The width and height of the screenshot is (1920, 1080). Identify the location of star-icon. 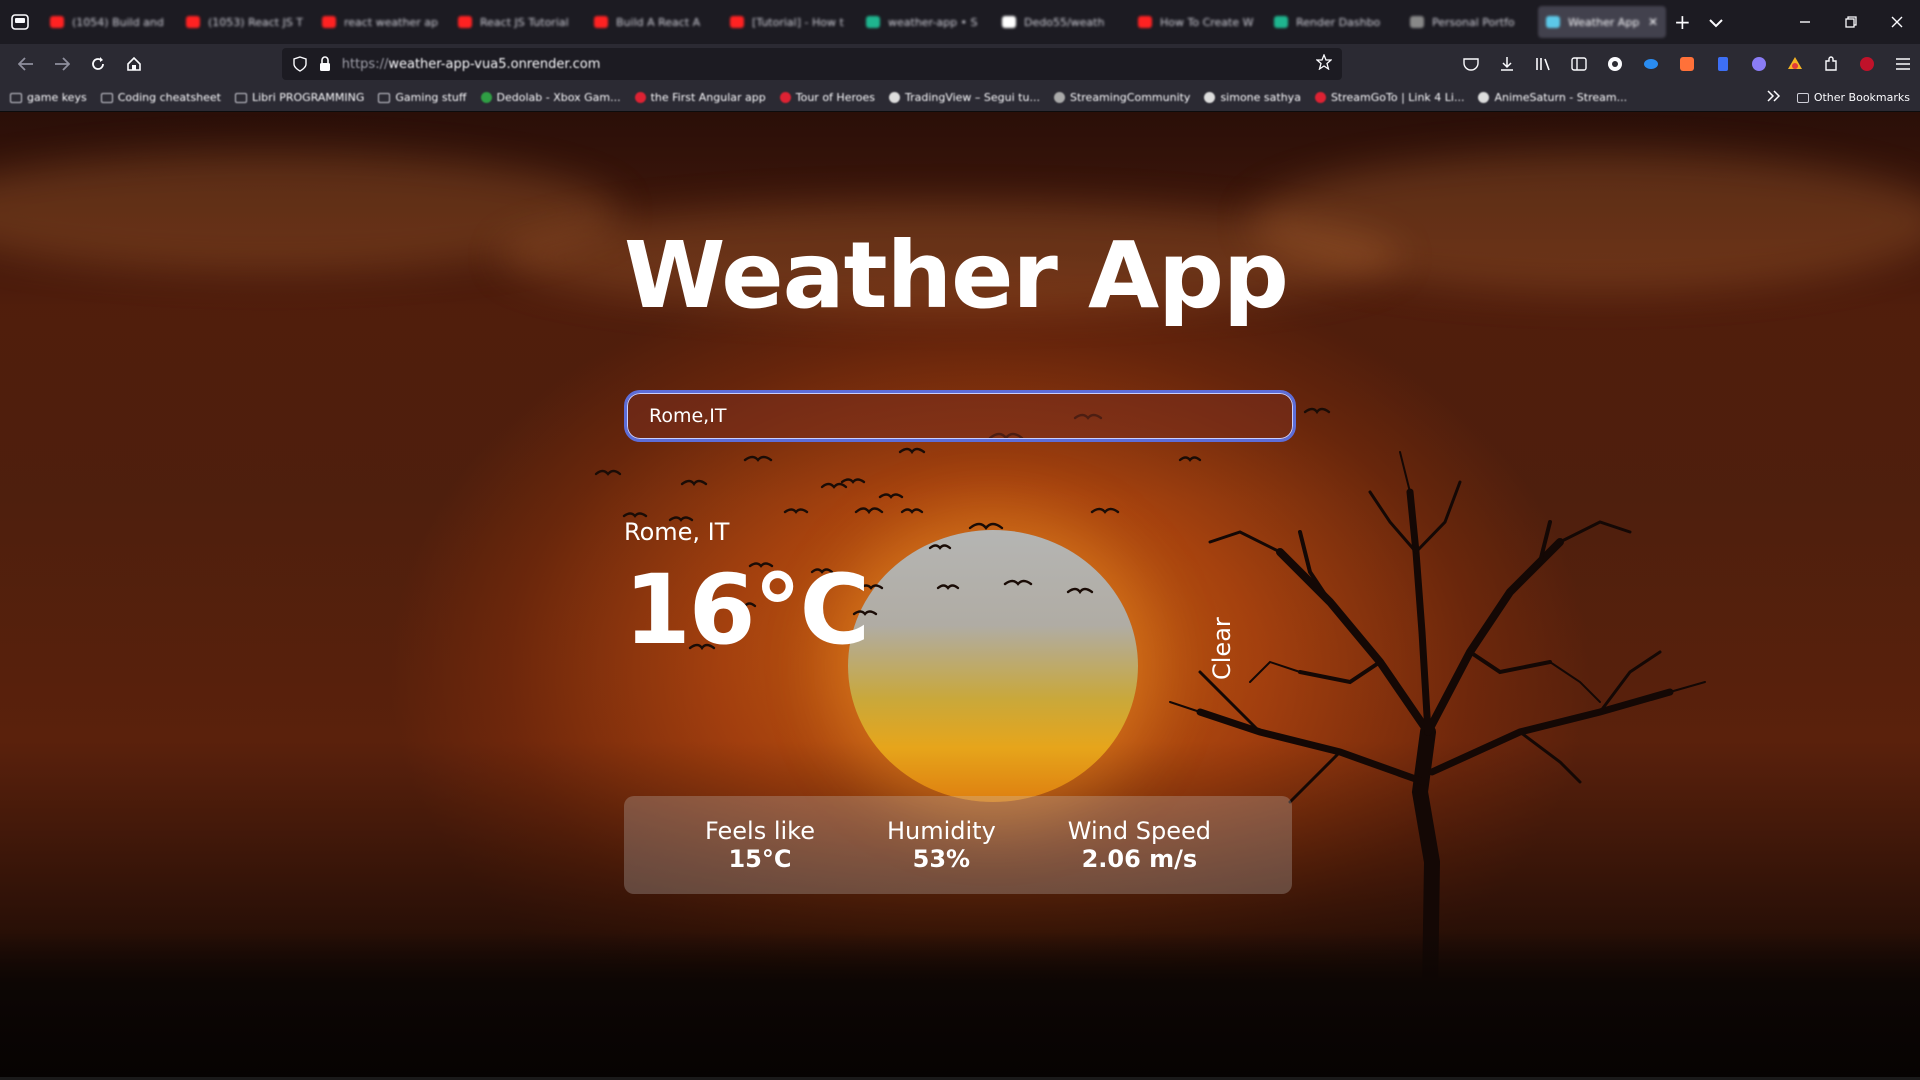
(1324, 62).